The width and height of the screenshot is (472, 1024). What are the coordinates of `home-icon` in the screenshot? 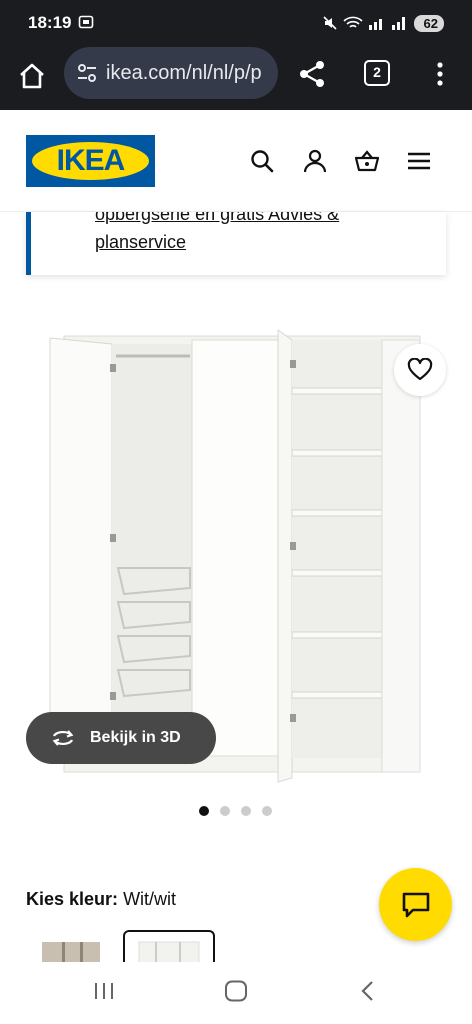 It's located at (32, 76).